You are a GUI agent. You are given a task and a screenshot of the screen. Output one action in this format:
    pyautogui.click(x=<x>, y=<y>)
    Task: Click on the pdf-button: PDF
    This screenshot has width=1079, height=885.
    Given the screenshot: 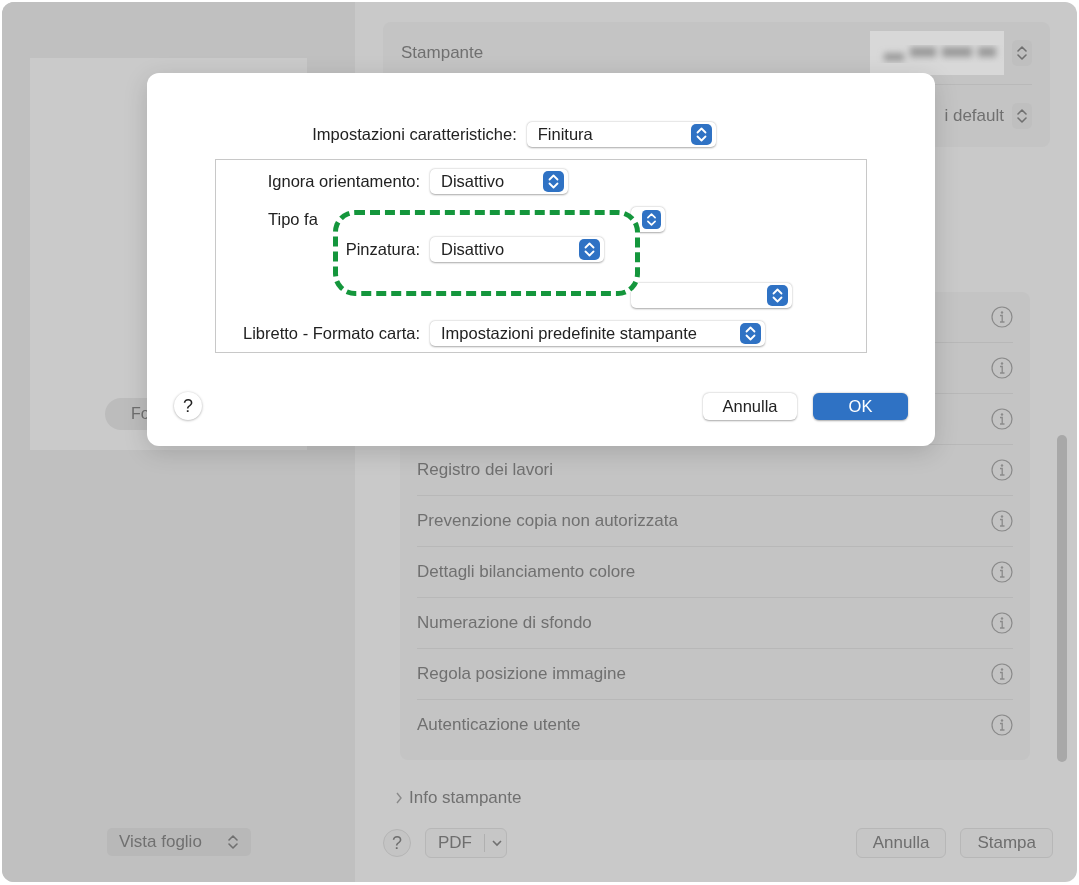 What is the action you would take?
    pyautogui.click(x=466, y=843)
    